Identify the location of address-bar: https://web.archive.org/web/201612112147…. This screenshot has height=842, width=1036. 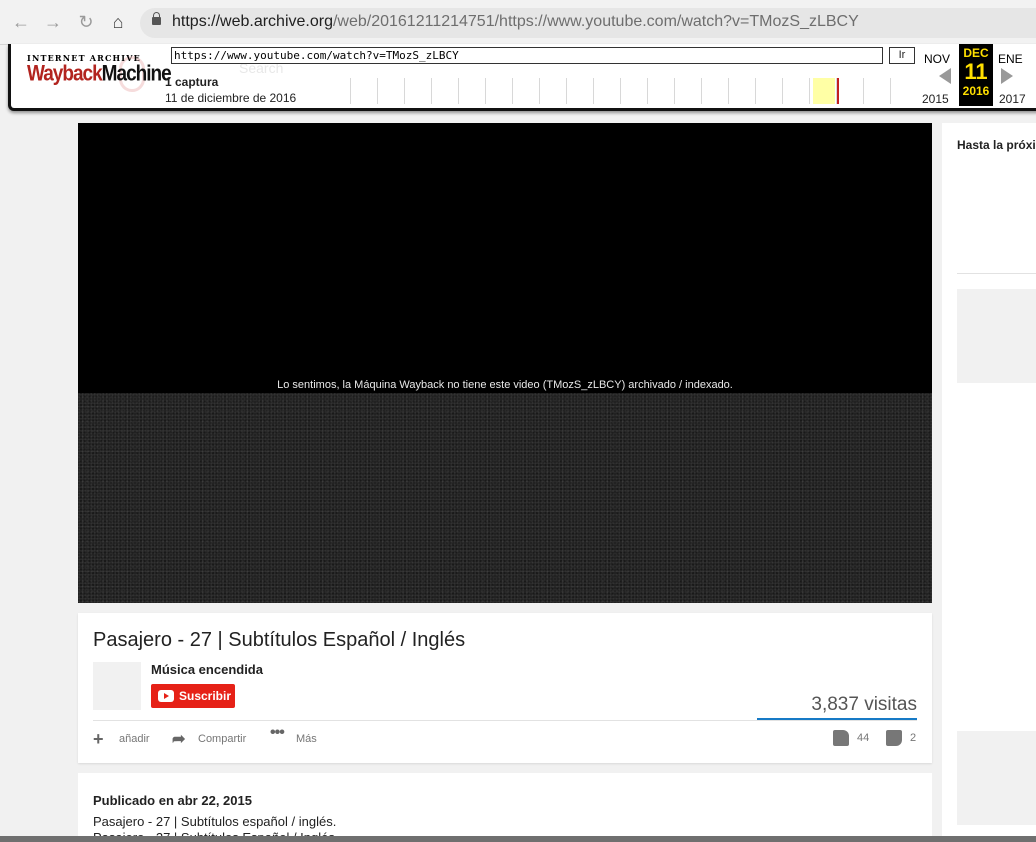
(588, 23).